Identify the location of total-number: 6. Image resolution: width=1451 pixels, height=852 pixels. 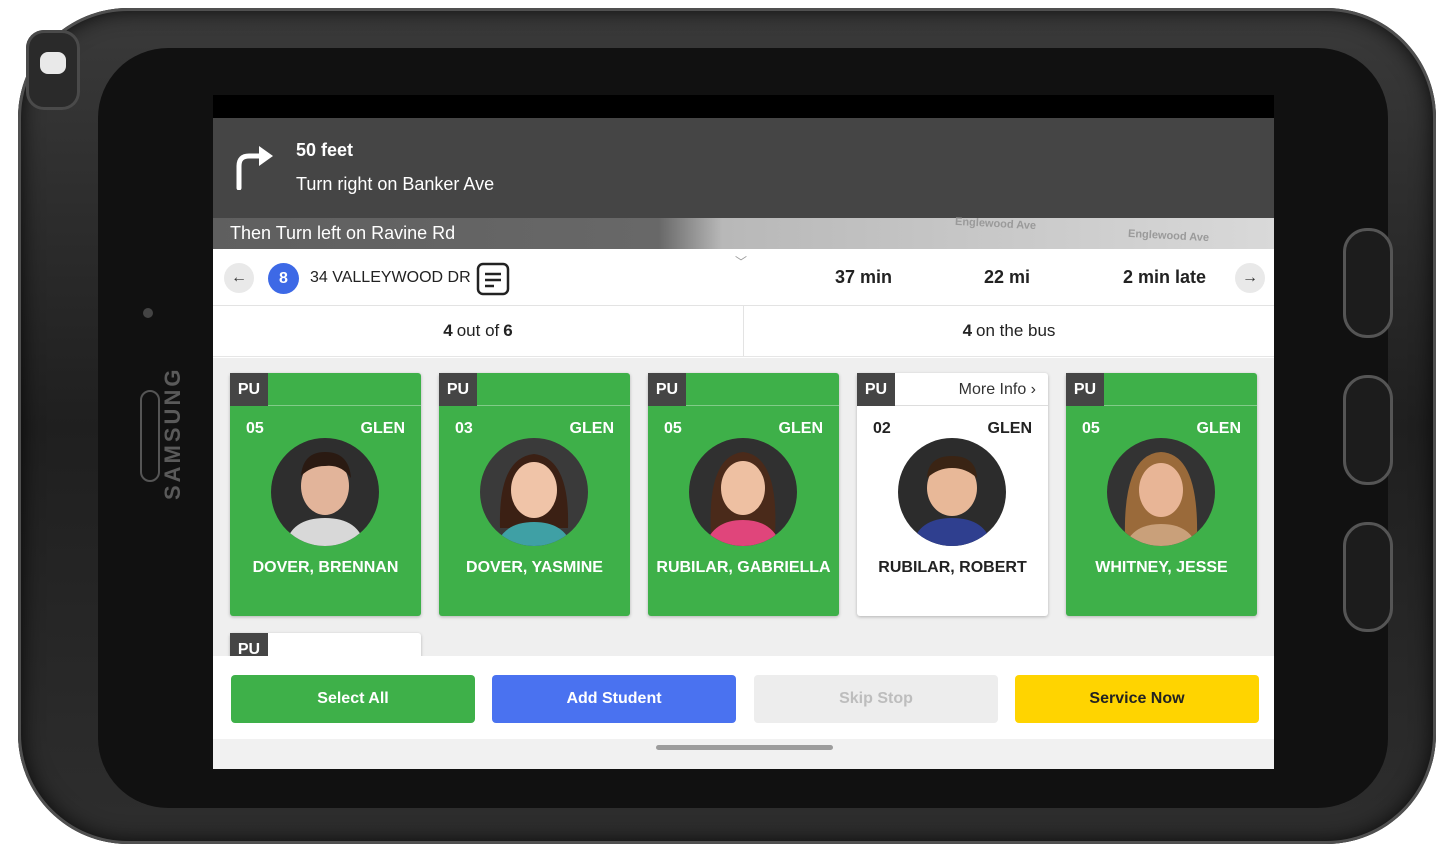
(508, 330).